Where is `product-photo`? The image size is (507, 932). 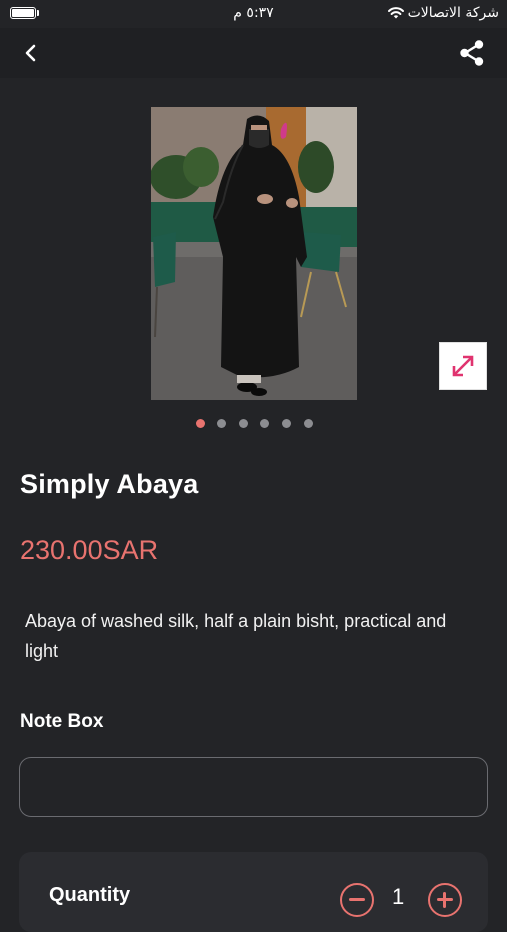 product-photo is located at coordinates (254, 253).